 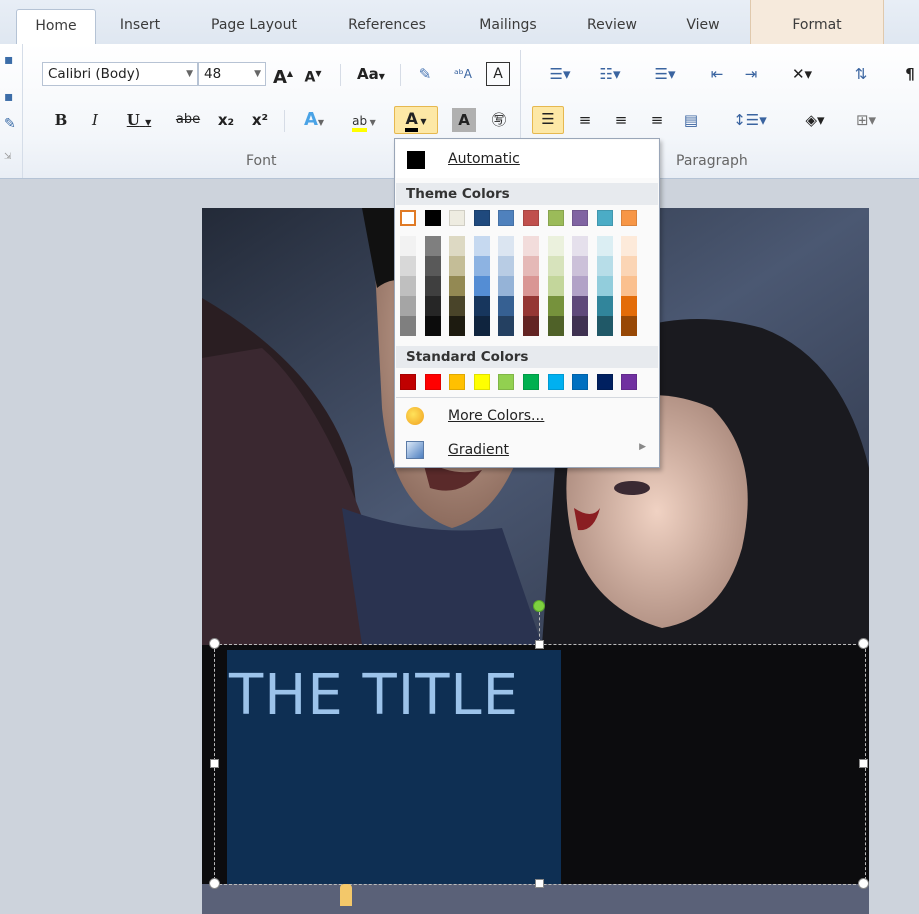 What do you see at coordinates (621, 120) in the screenshot?
I see `align-right-icon: ≡` at bounding box center [621, 120].